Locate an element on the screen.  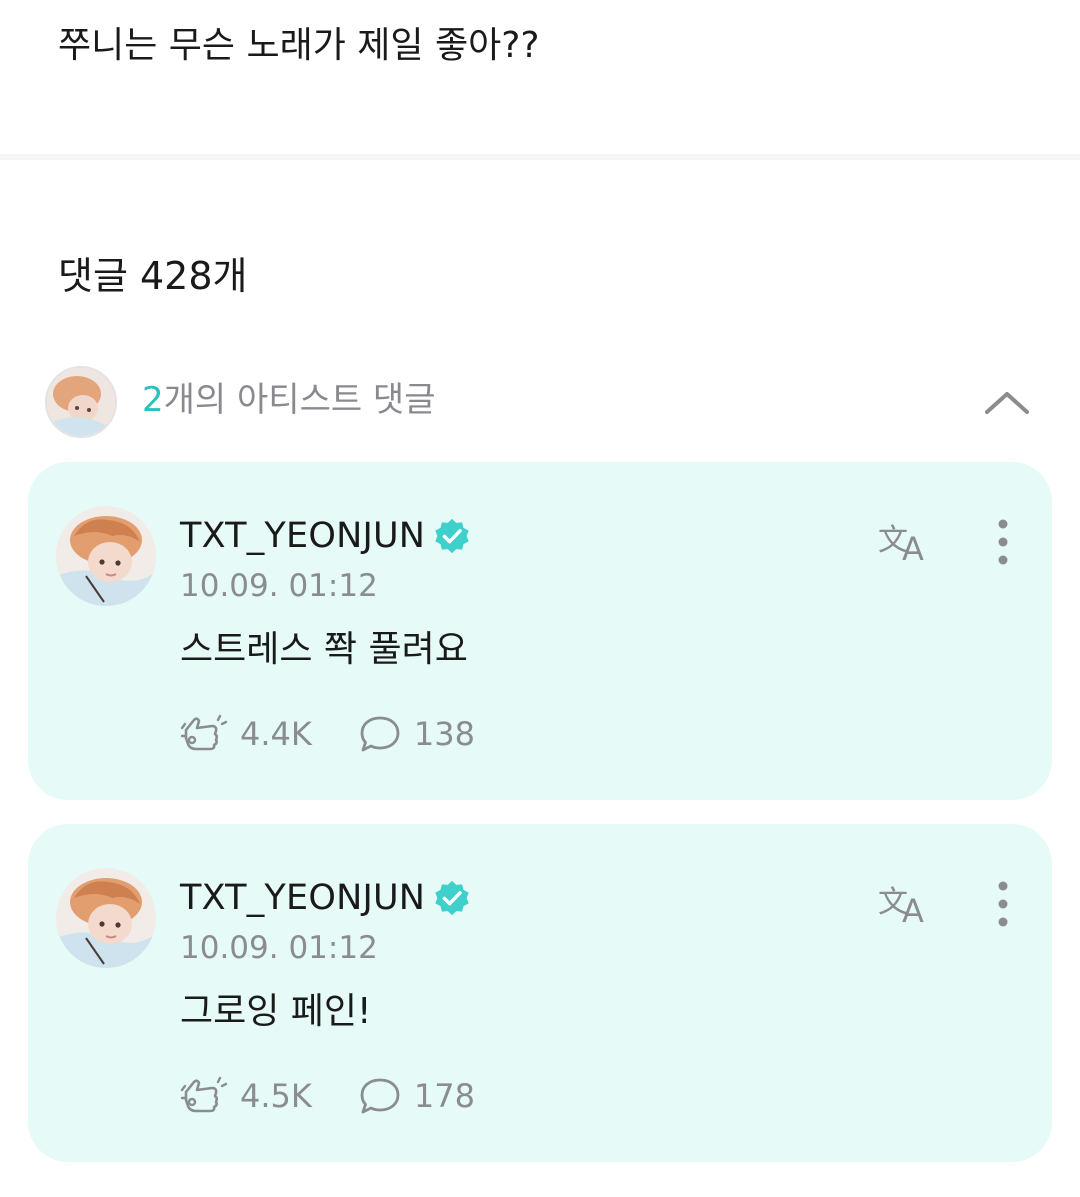
chevron-up-icon is located at coordinates (1007, 403).